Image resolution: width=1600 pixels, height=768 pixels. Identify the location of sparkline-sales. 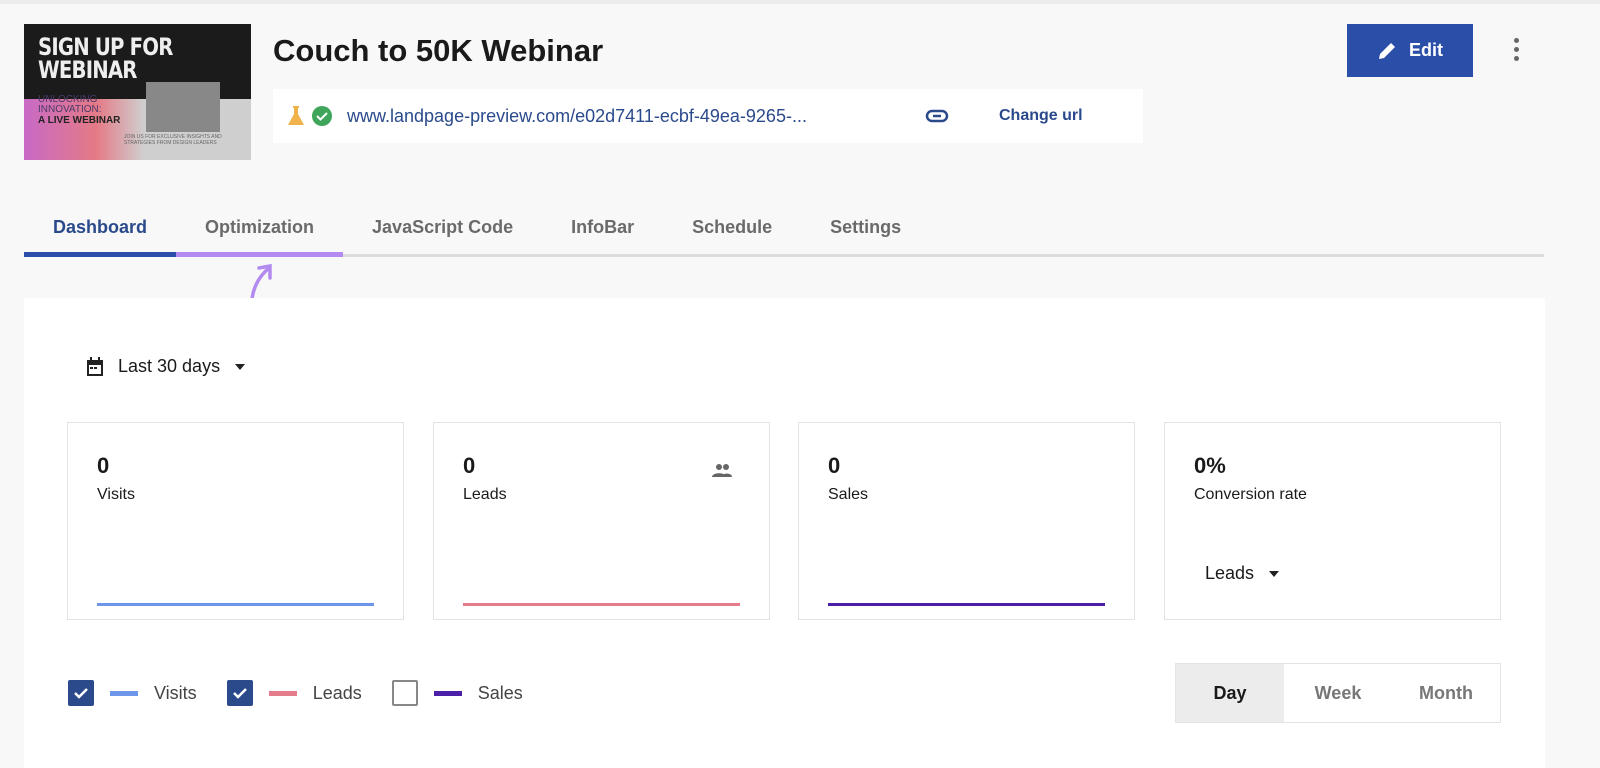
(966, 604).